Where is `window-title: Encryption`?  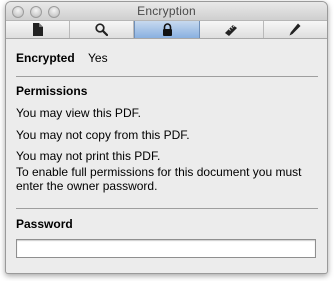 window-title: Encryption is located at coordinates (166, 11).